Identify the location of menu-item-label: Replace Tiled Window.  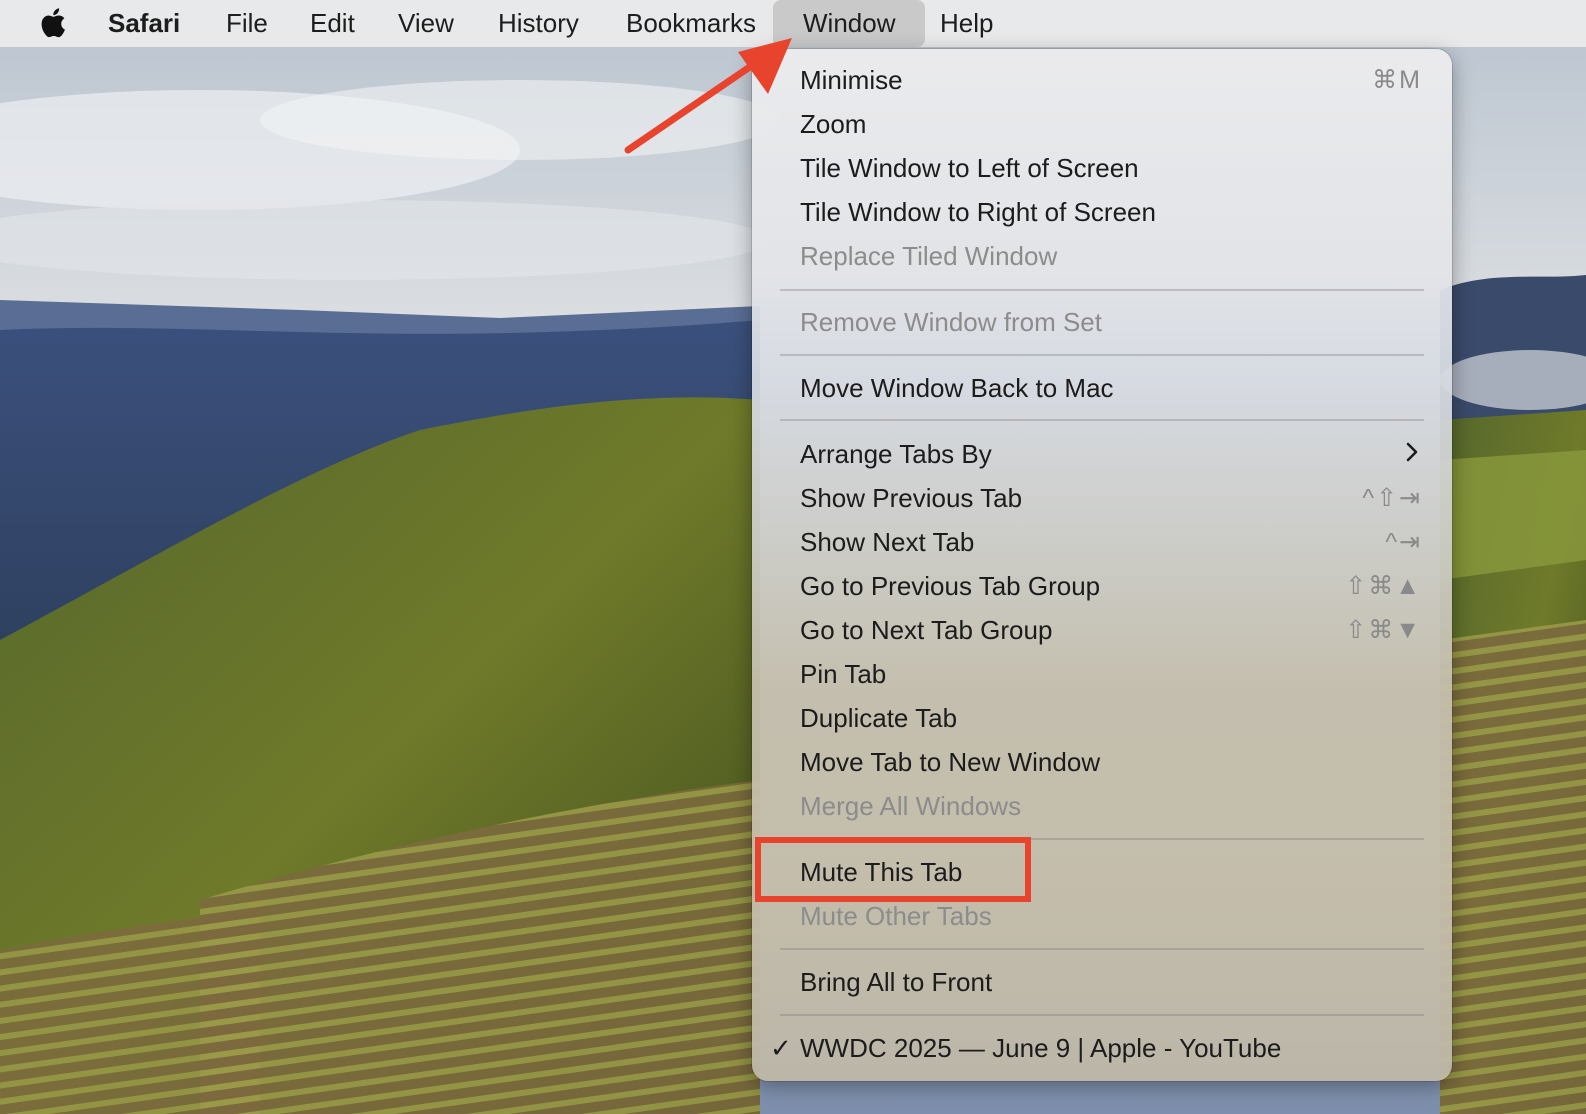
(929, 256).